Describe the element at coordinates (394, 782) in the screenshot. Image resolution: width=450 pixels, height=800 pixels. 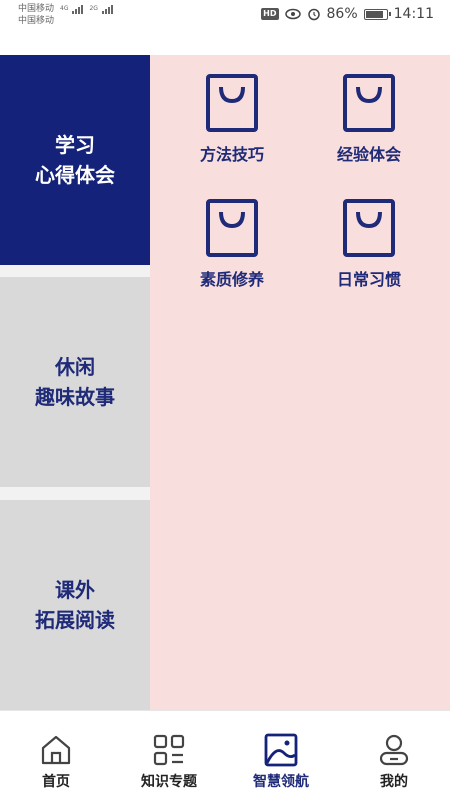
I see `nav-label: 我的` at that location.